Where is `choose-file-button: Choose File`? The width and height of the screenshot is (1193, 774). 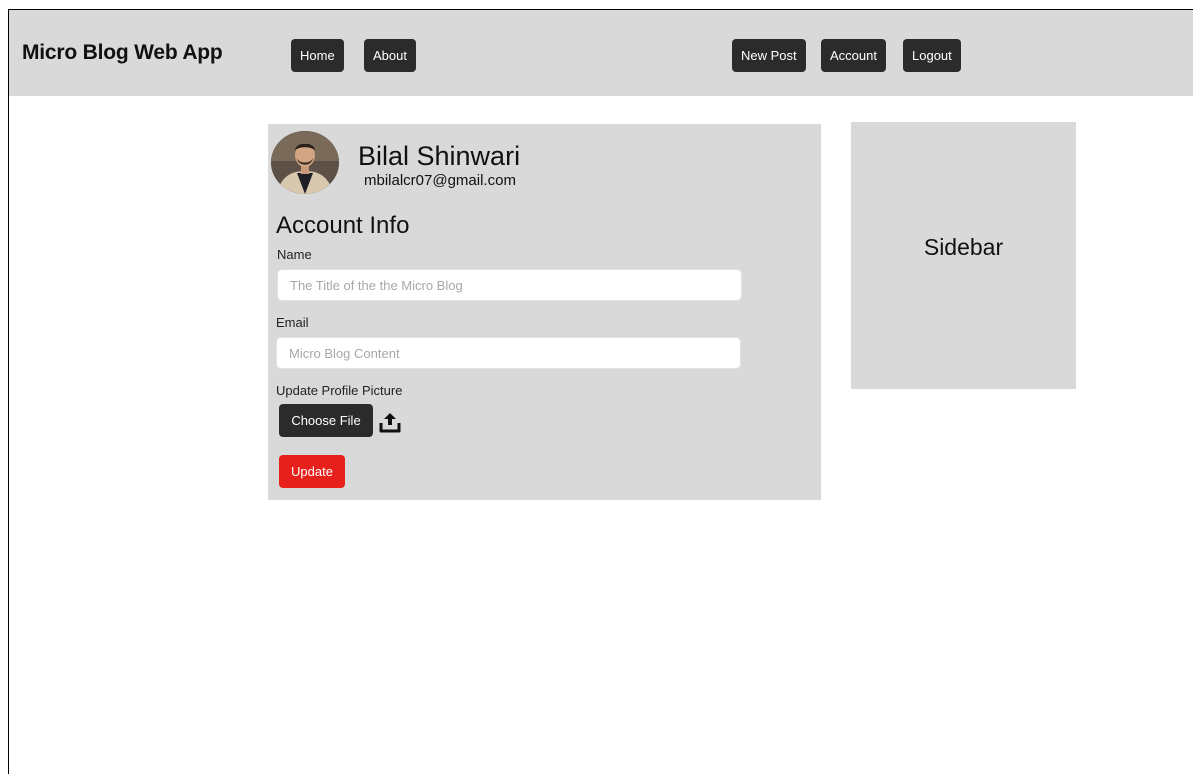
choose-file-button: Choose File is located at coordinates (326, 420).